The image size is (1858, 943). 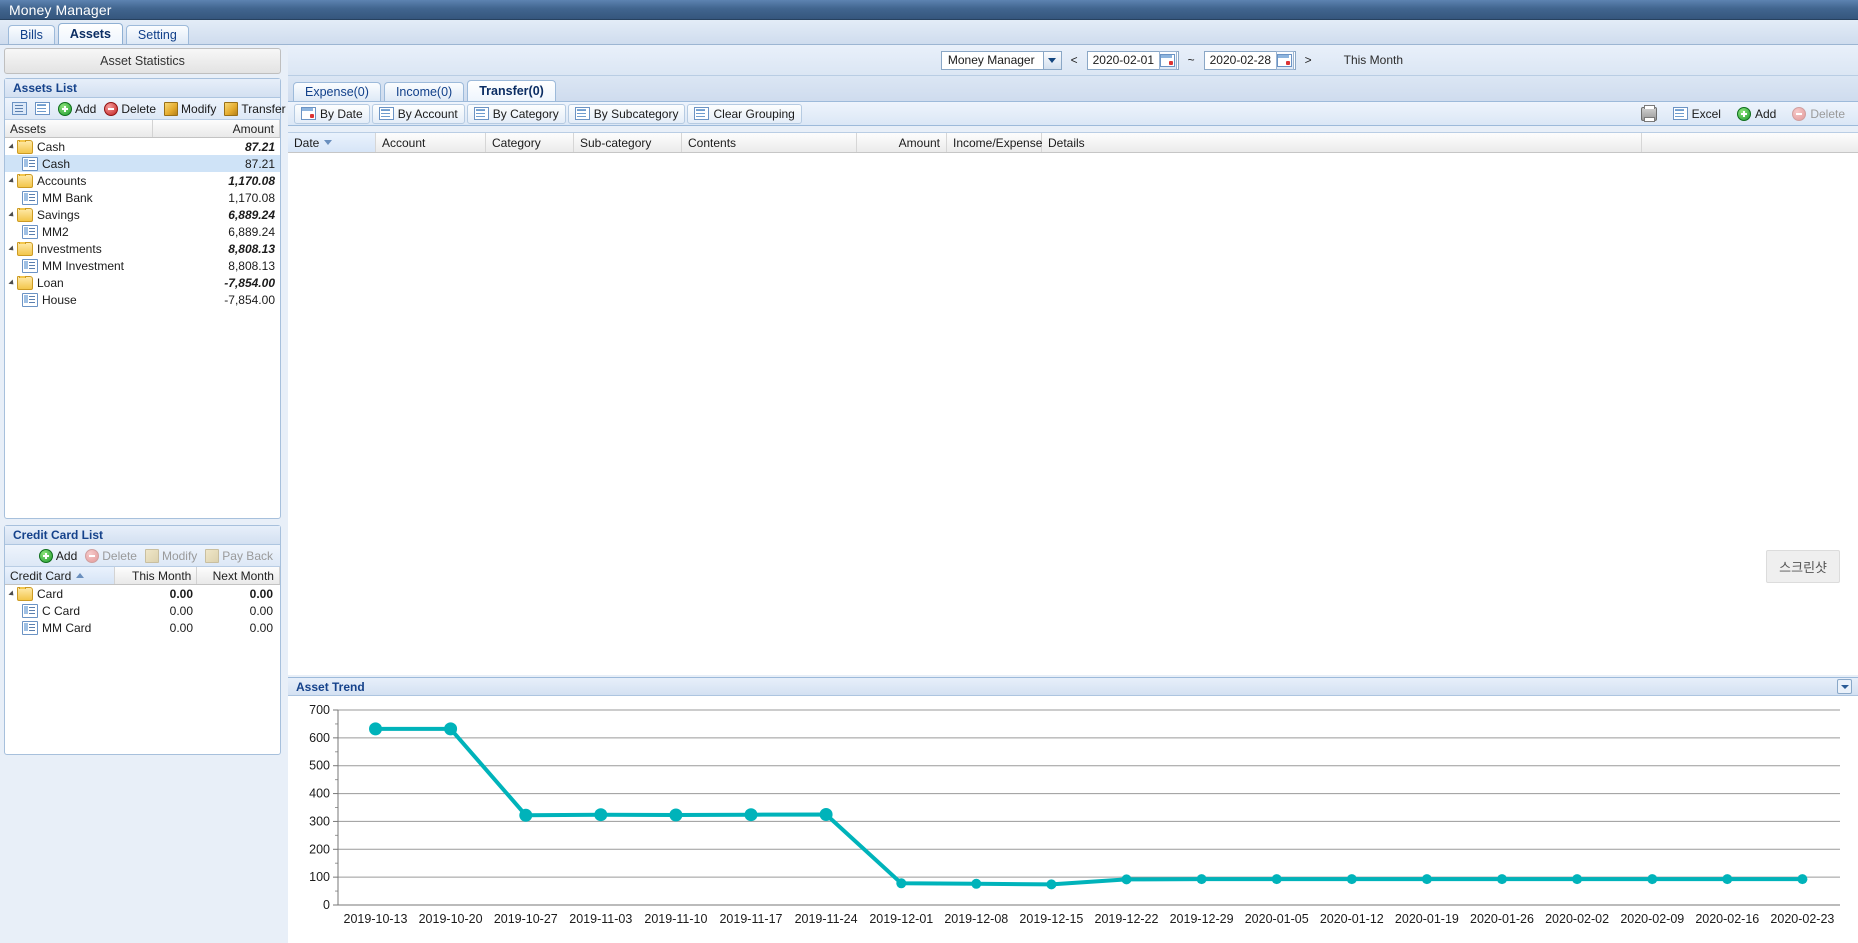 I want to click on table-row: MM Investment 8,808.13, so click(x=142, y=265).